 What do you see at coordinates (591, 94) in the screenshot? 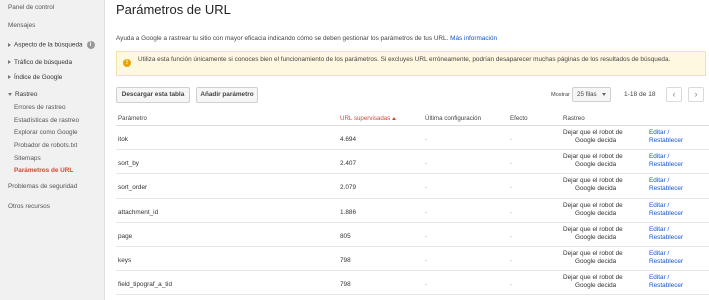
I see `rows-per-page-select: 25 filas` at bounding box center [591, 94].